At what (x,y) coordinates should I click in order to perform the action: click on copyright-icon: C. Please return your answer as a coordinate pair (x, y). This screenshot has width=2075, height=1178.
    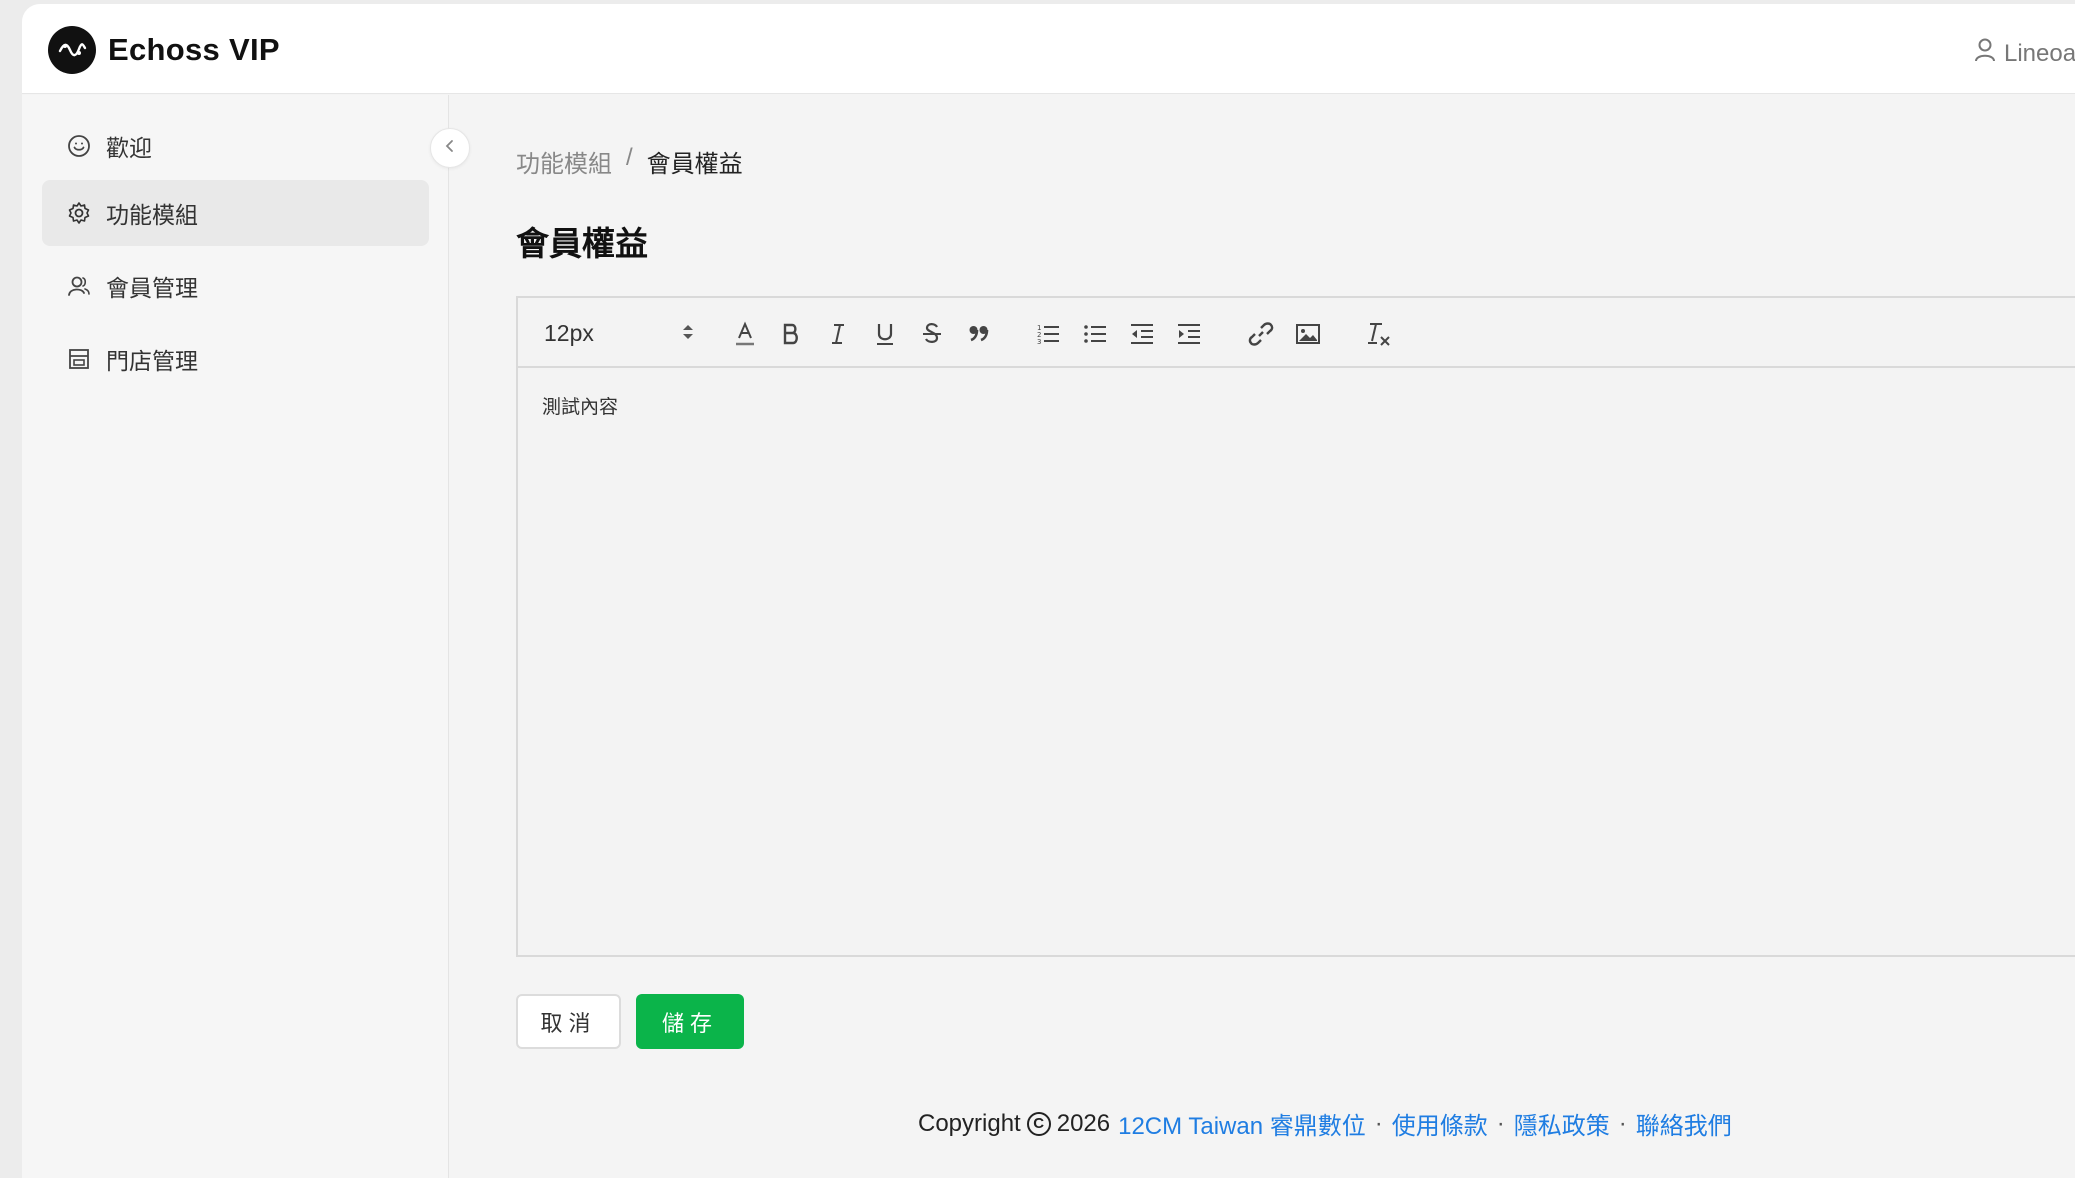
    Looking at the image, I should click on (1038, 1123).